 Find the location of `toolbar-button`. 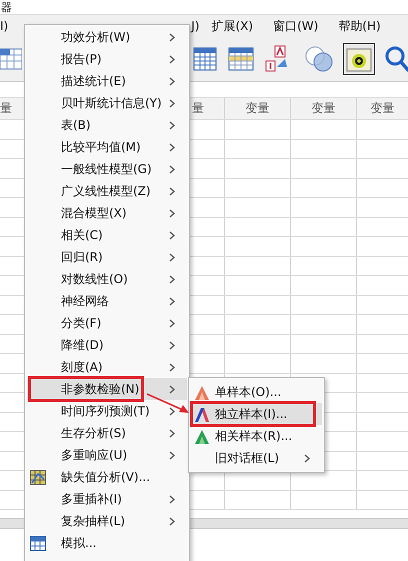

toolbar-button is located at coordinates (359, 59).